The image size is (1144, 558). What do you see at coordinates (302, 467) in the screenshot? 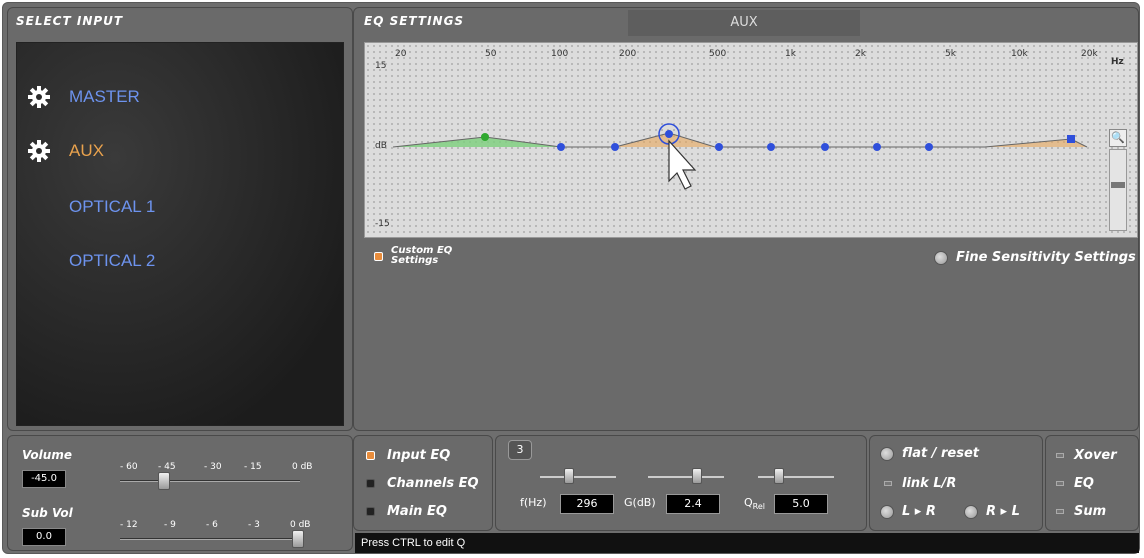
I see `volume-scale-tick: 0 dB` at bounding box center [302, 467].